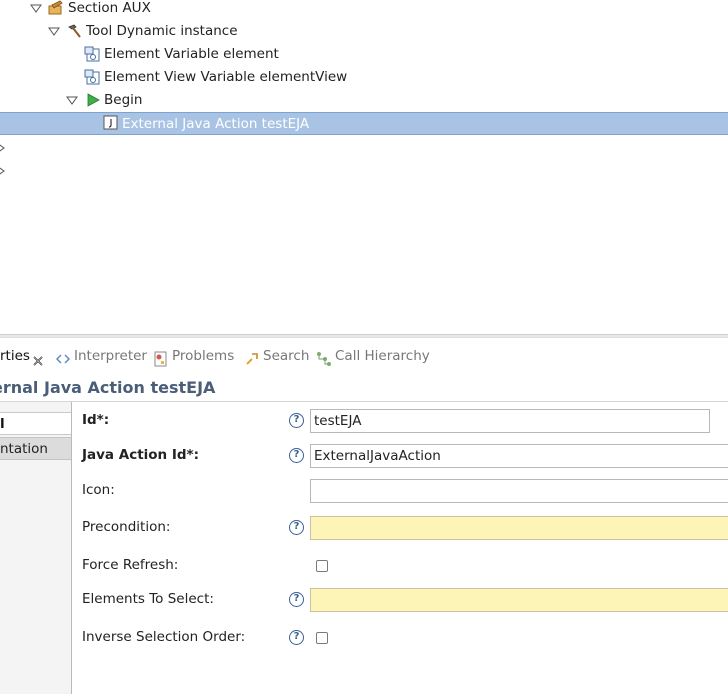 The image size is (728, 694). I want to click on tree-item-section-aux: Section AUX, so click(364, 10).